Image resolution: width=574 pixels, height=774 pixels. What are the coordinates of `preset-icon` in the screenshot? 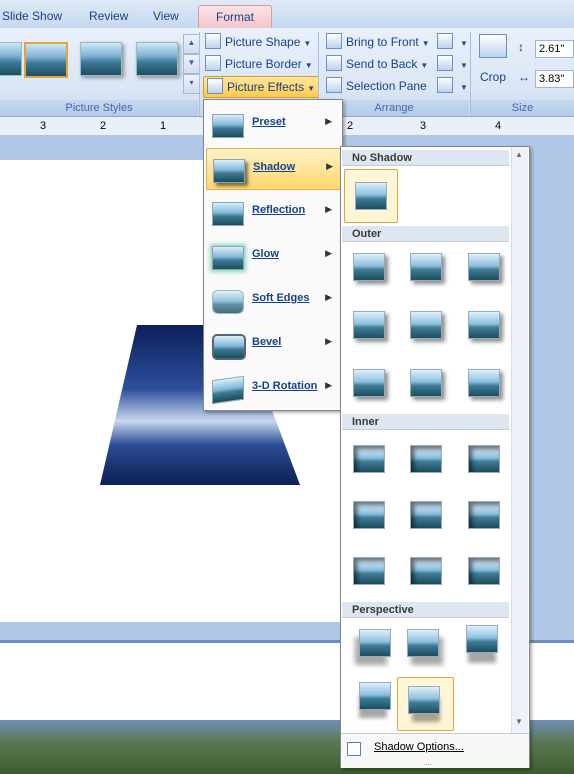 It's located at (228, 126).